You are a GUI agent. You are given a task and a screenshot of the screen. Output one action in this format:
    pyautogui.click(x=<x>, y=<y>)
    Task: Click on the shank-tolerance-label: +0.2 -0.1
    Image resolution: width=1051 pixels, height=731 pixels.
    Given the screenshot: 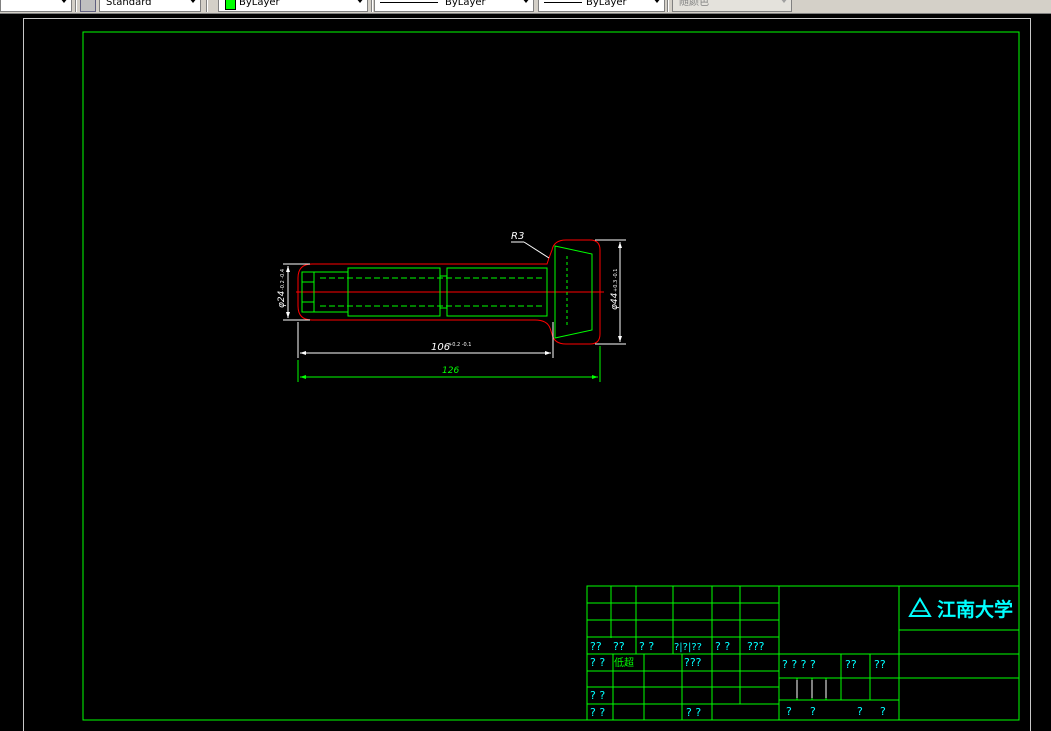 What is the action you would take?
    pyautogui.click(x=460, y=345)
    